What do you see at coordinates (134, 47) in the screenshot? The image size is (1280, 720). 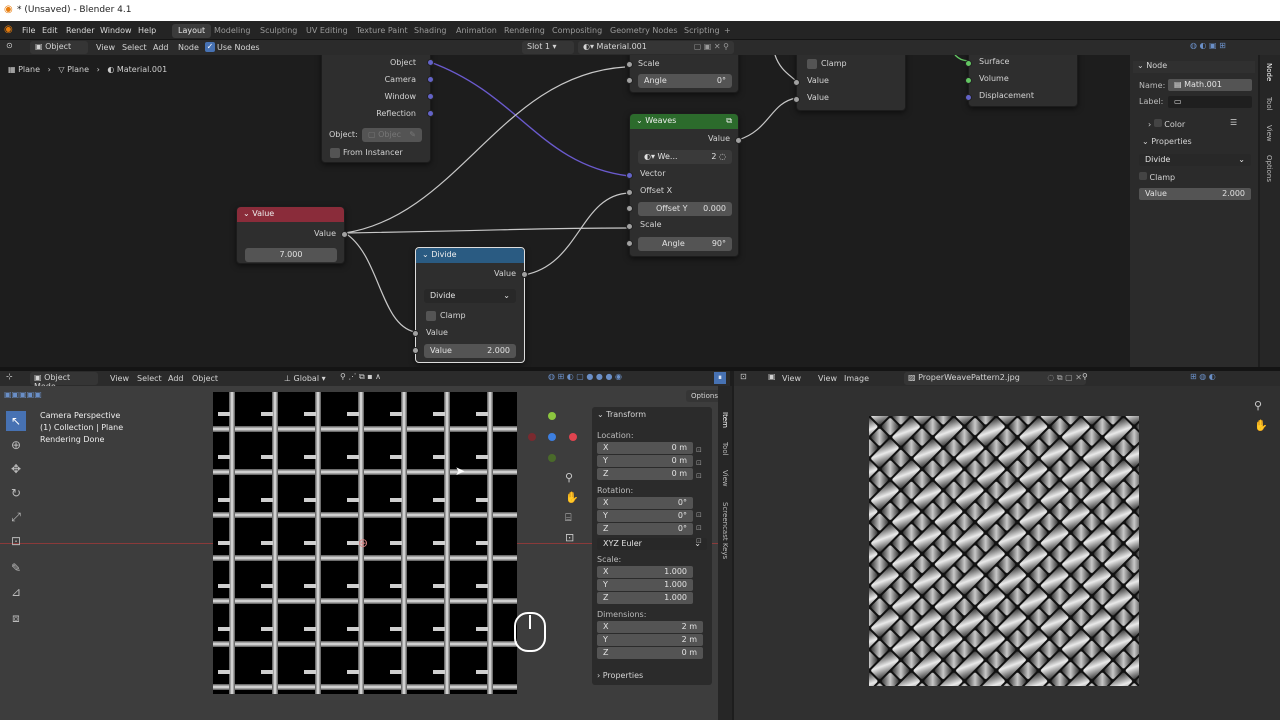 I see `node-menu-select: Select` at bounding box center [134, 47].